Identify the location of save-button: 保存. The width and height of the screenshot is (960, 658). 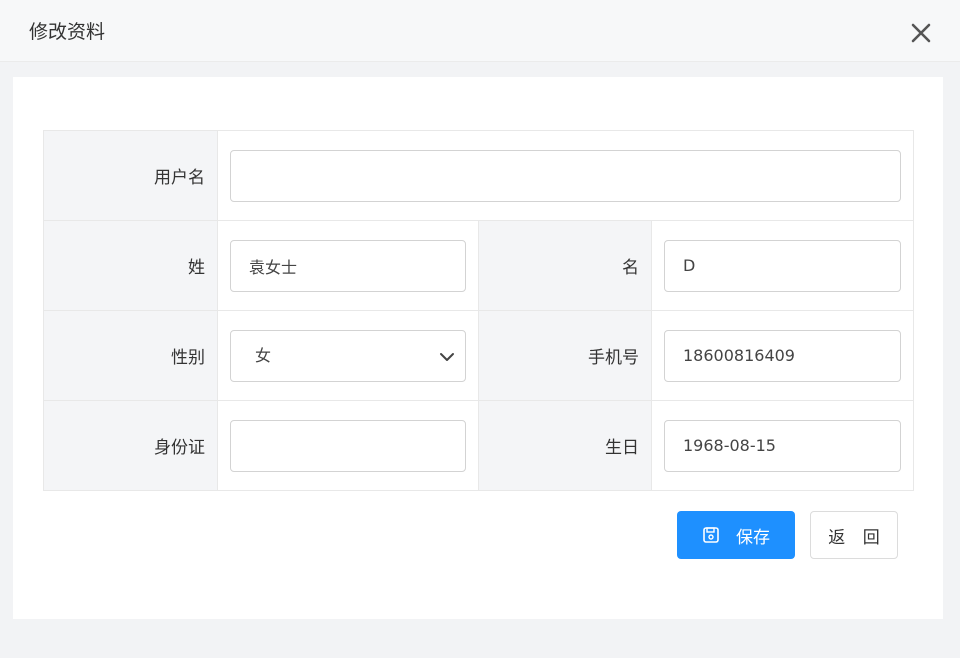
(736, 535).